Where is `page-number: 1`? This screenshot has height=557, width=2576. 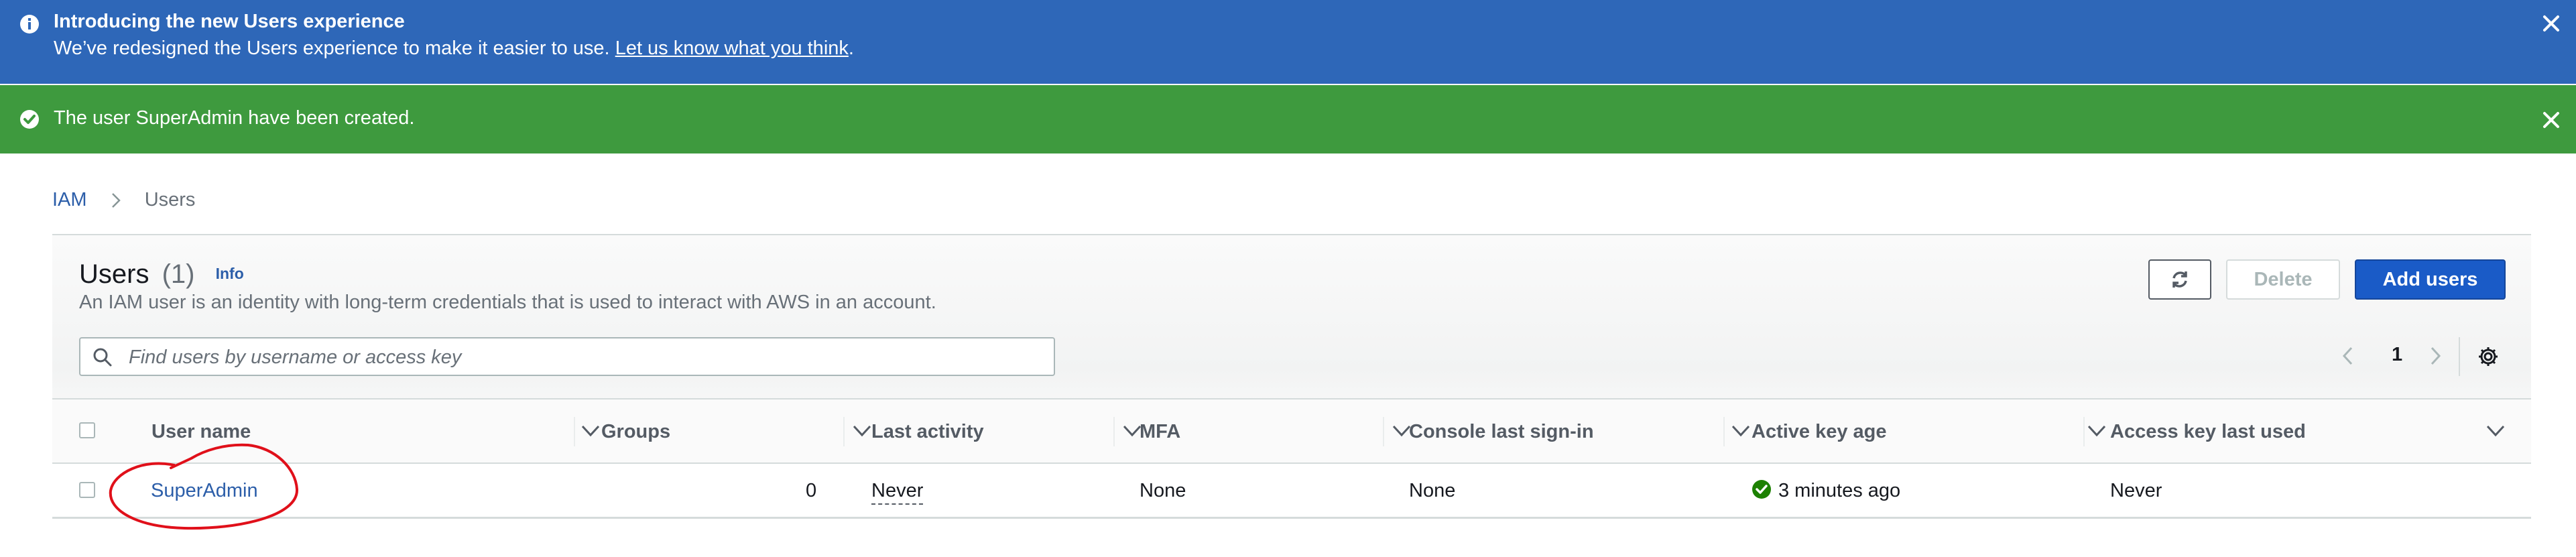
page-number: 1 is located at coordinates (2397, 355).